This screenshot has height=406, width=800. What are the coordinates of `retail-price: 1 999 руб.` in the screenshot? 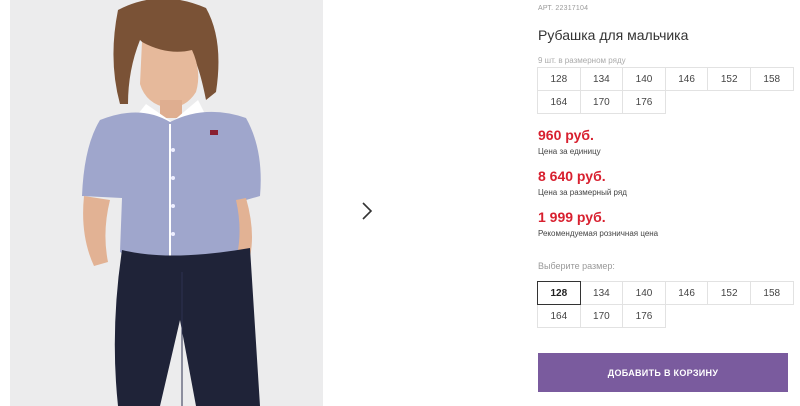 It's located at (572, 217).